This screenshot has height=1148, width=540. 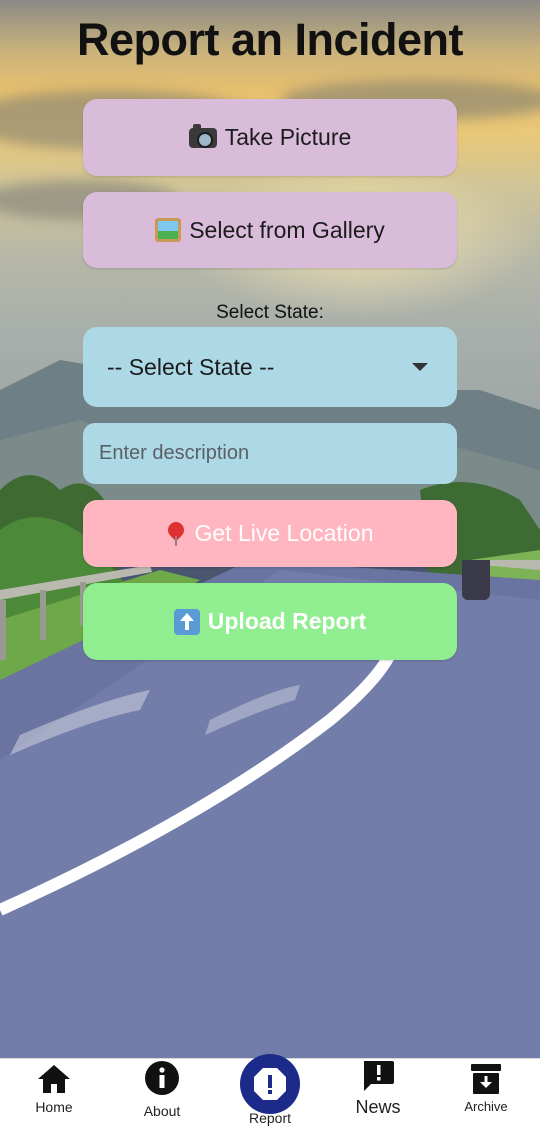 What do you see at coordinates (54, 1079) in the screenshot?
I see `home-icon` at bounding box center [54, 1079].